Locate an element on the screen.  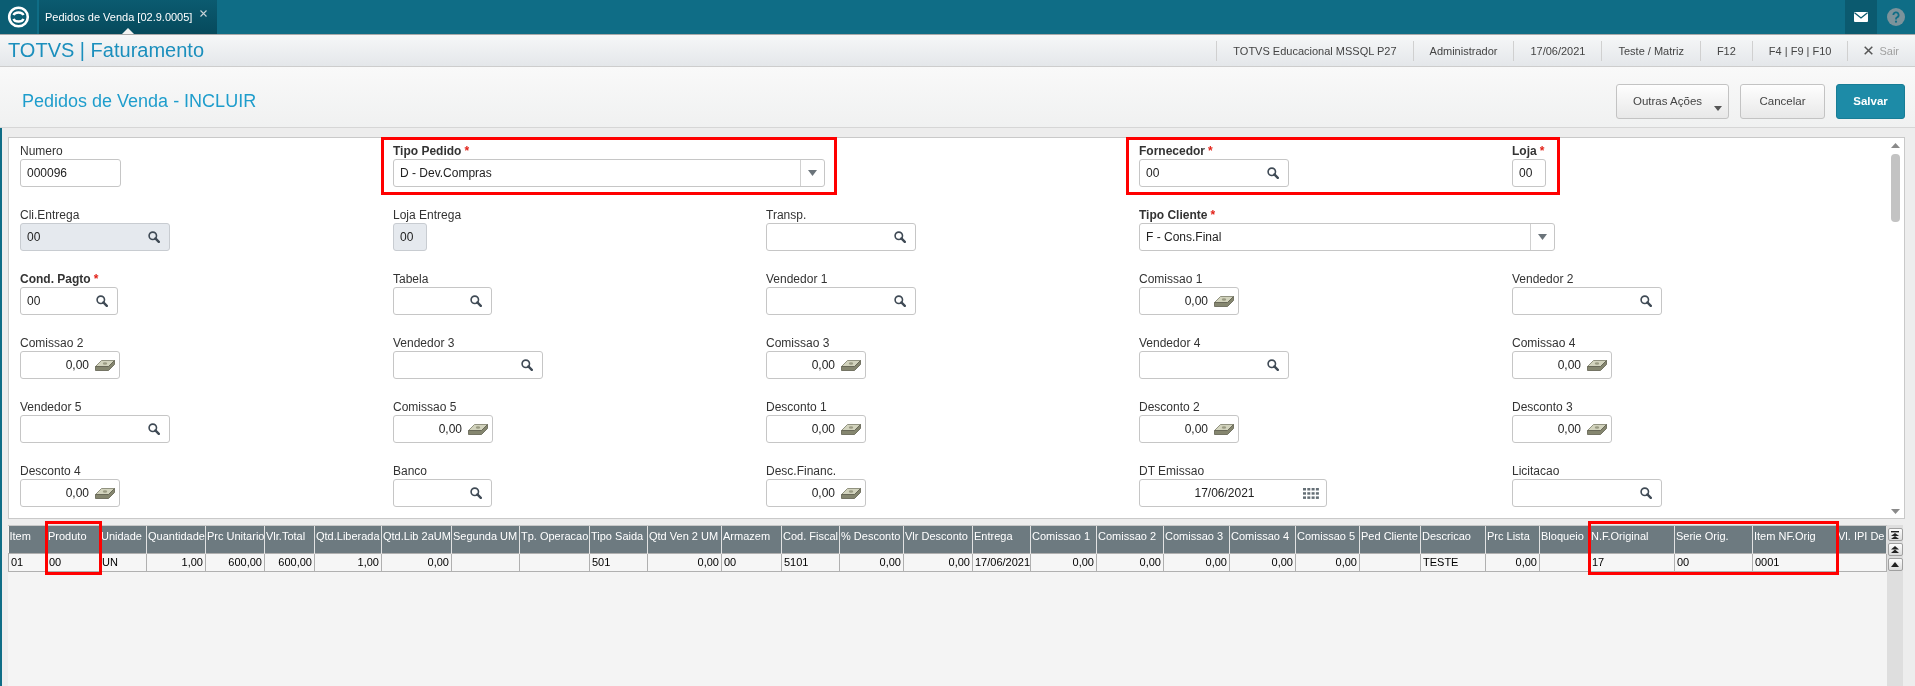
column-header: Prc Unitario is located at coordinates (235, 539).